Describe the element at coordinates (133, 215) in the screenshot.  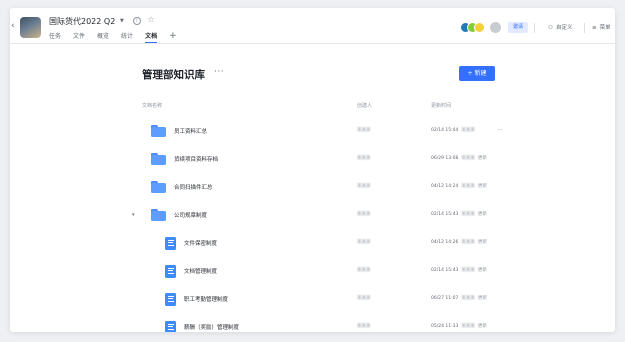
I see `chevron-down-icon: ▾` at that location.